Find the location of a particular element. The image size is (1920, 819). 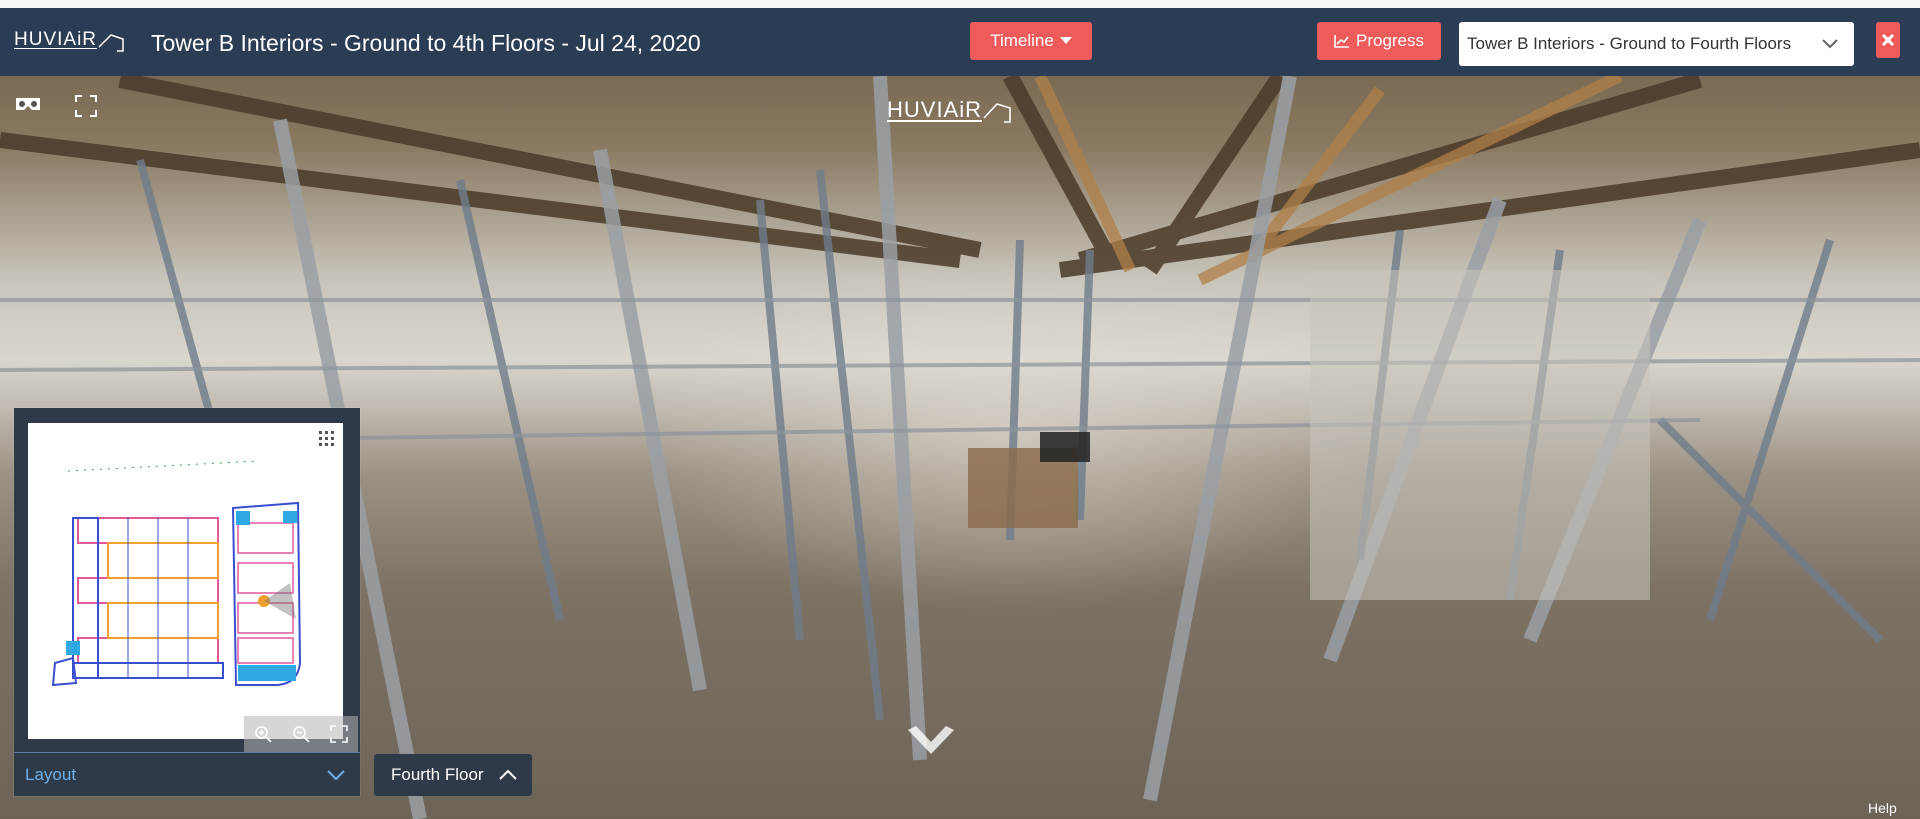

caret-down-icon is located at coordinates (1065, 40).